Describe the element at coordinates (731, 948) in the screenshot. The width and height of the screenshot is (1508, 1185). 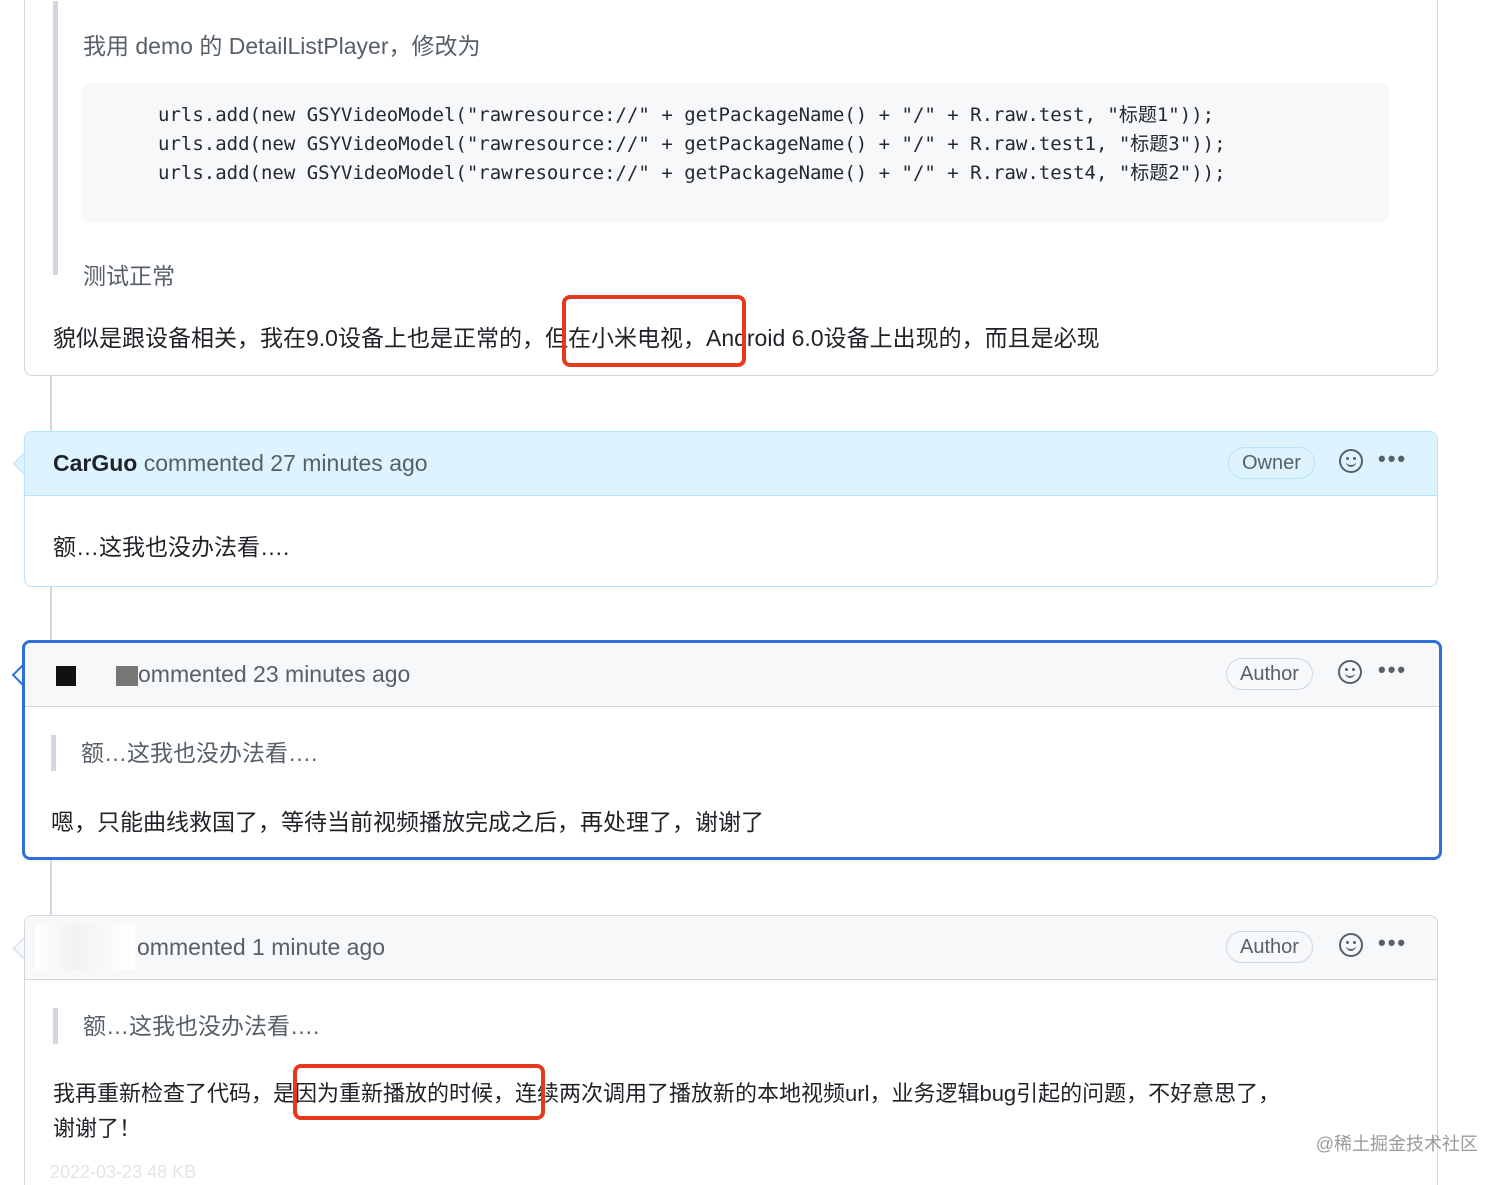
I see `comment-header: ommented 1 minute ago Author •••` at that location.